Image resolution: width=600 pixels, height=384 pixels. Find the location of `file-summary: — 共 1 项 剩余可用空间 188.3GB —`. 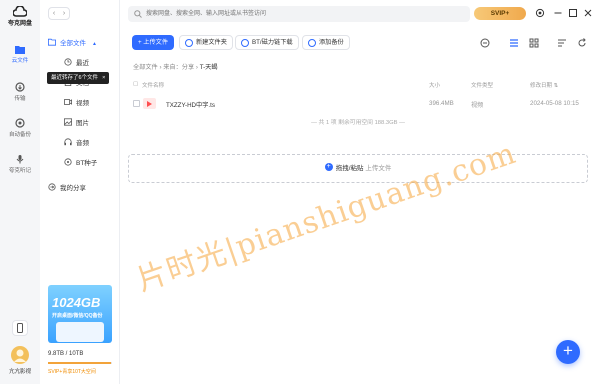

file-summary: — 共 1 项 剩余可用空间 188.3GB — is located at coordinates (358, 123).